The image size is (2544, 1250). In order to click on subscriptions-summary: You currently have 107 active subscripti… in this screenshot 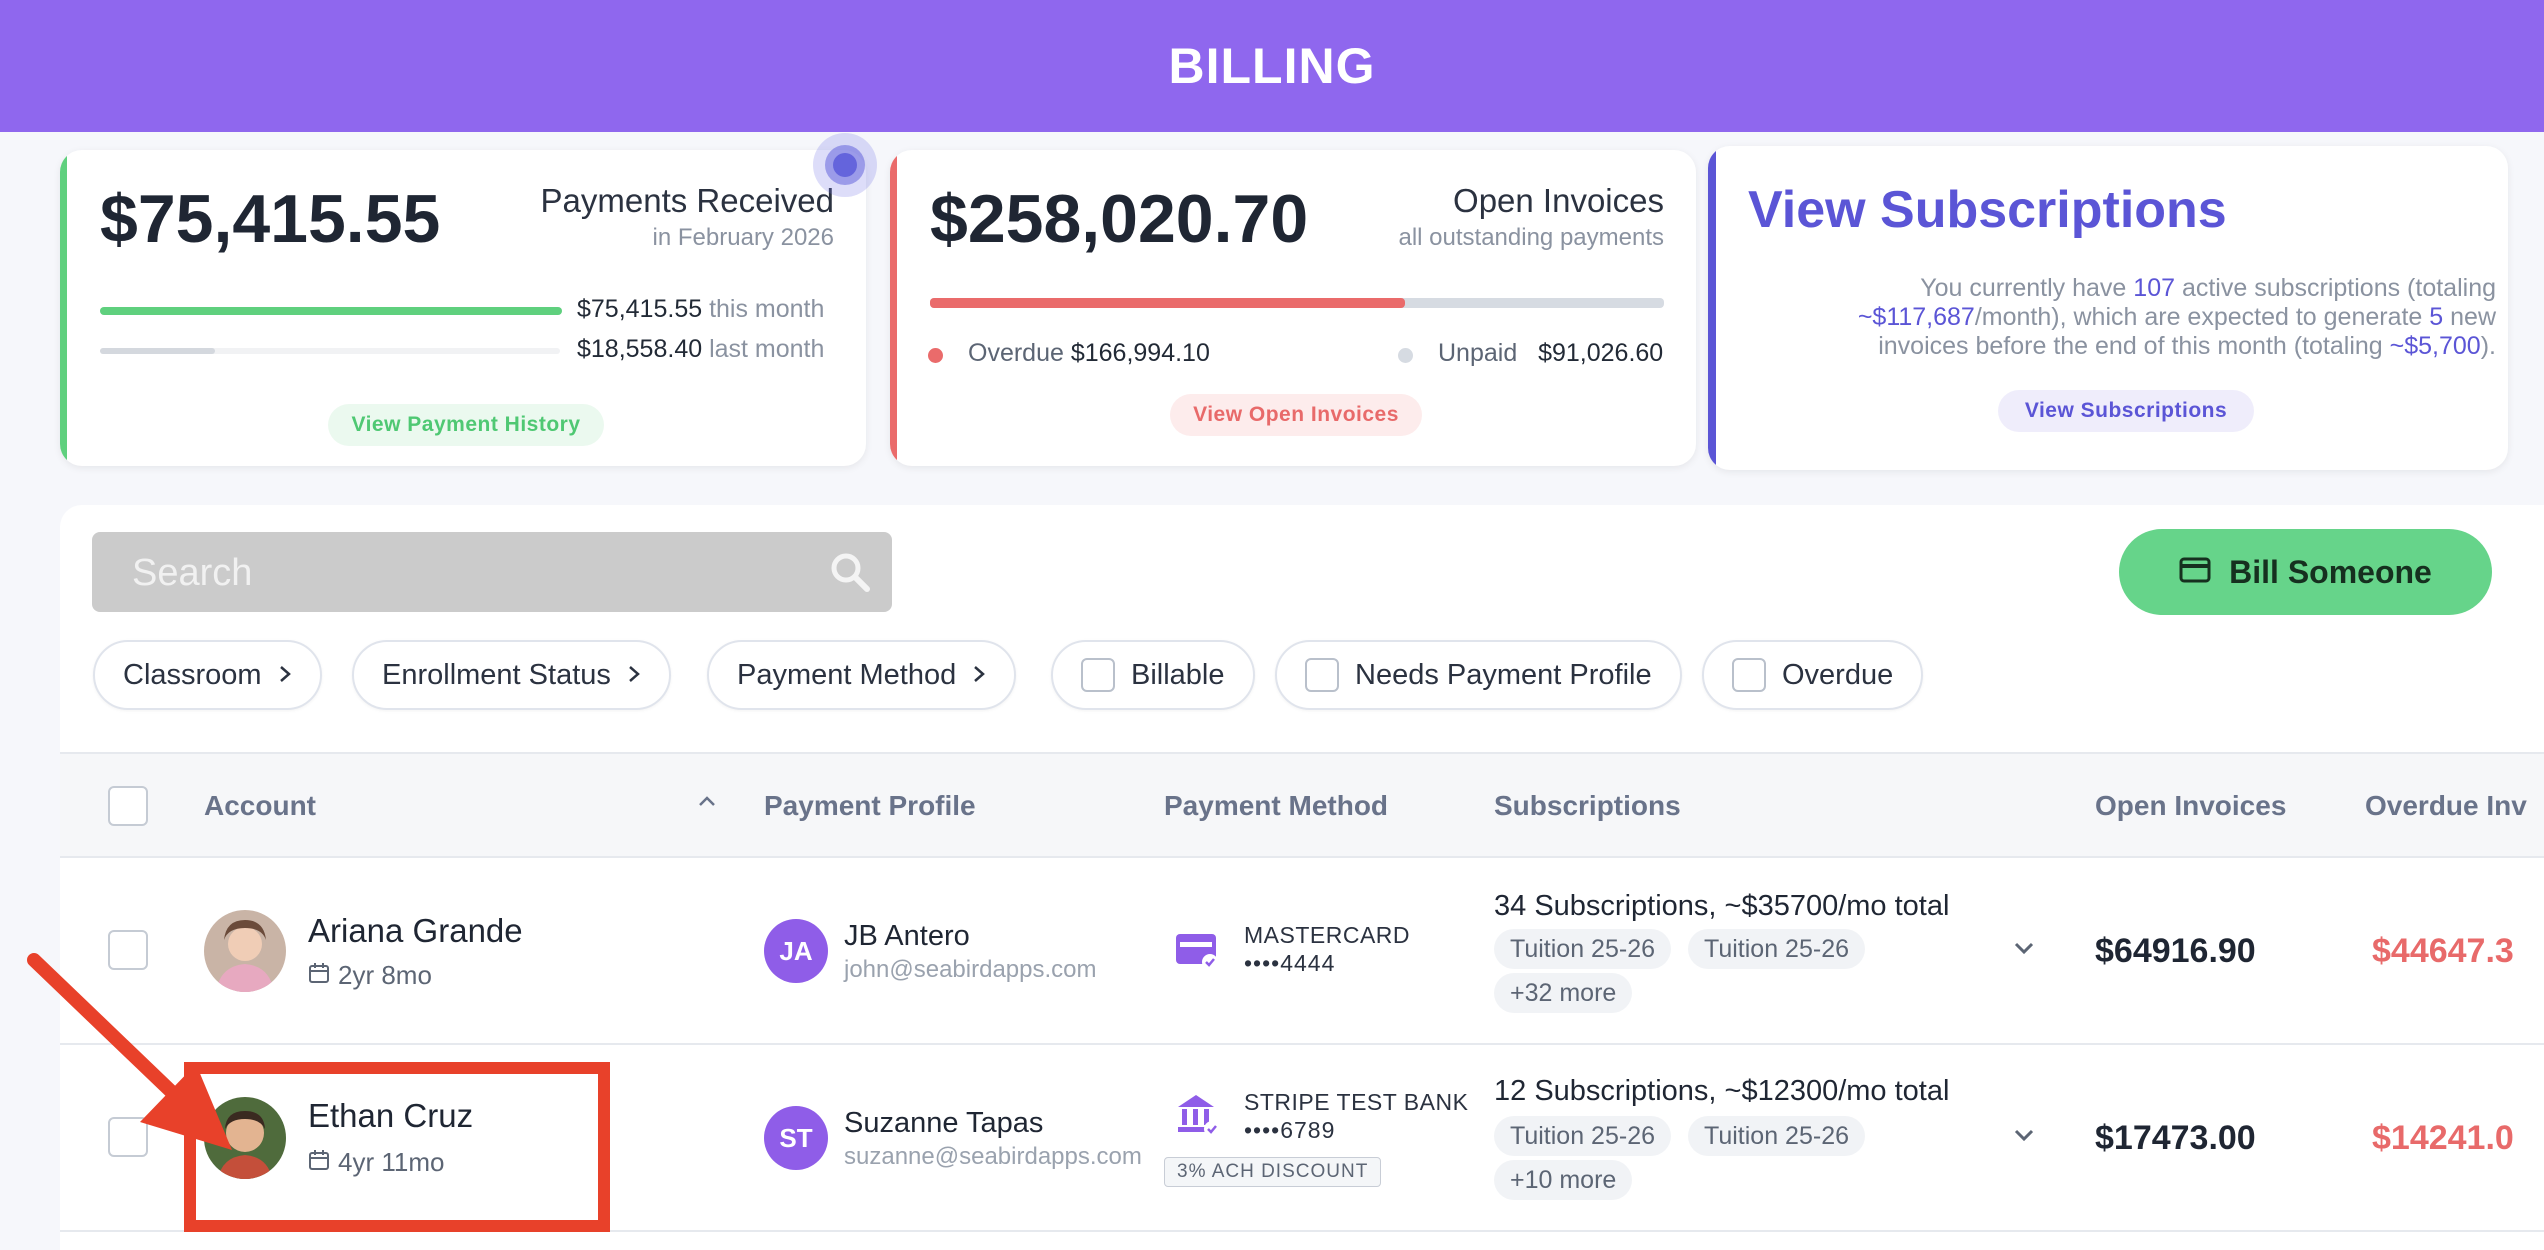, I will do `click(2176, 317)`.